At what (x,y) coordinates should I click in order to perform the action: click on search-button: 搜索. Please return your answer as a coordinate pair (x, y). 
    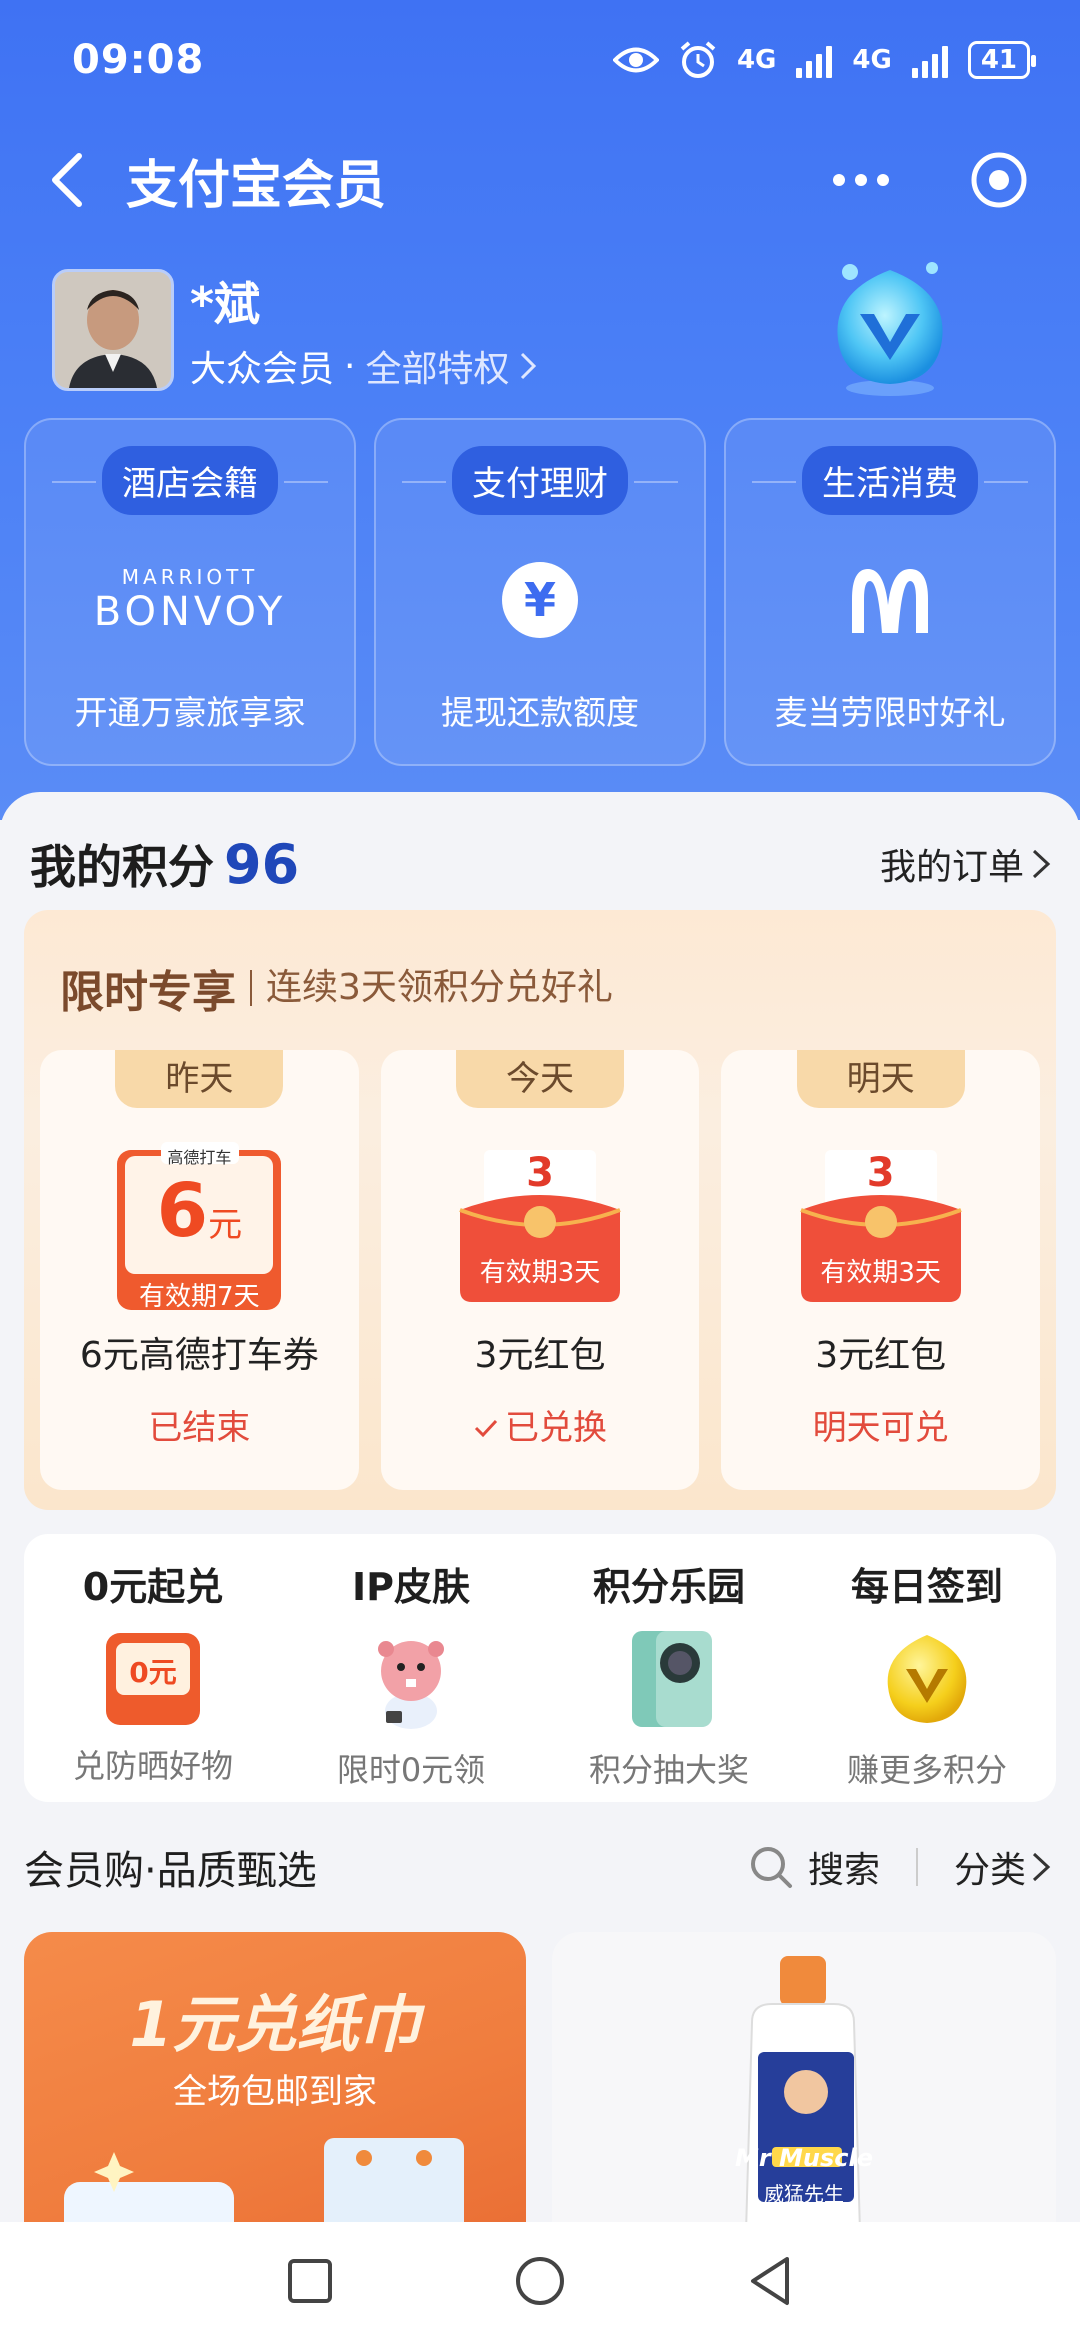
    Looking at the image, I should click on (814, 1867).